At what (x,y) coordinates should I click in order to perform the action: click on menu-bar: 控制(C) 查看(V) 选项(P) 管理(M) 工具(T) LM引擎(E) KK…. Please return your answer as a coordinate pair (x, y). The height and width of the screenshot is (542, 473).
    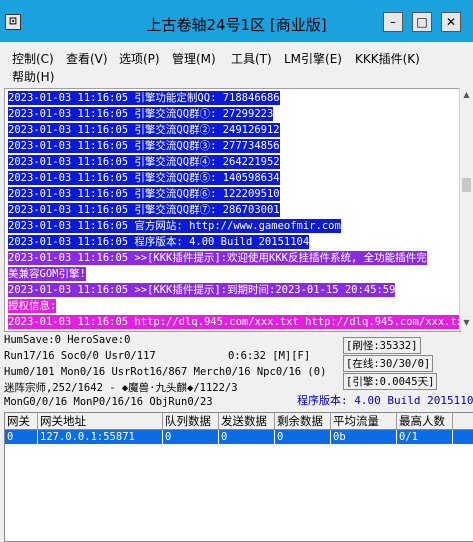
    Looking at the image, I should click on (236, 67).